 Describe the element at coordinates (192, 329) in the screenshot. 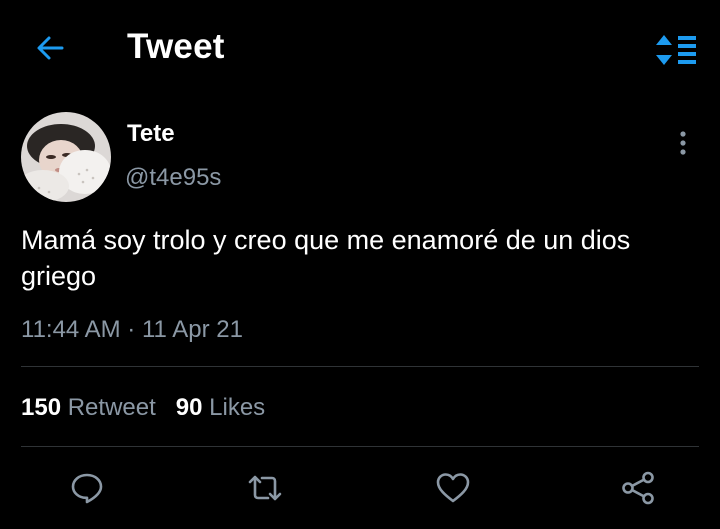

I see `tweet-date: 11 Apr 21` at that location.